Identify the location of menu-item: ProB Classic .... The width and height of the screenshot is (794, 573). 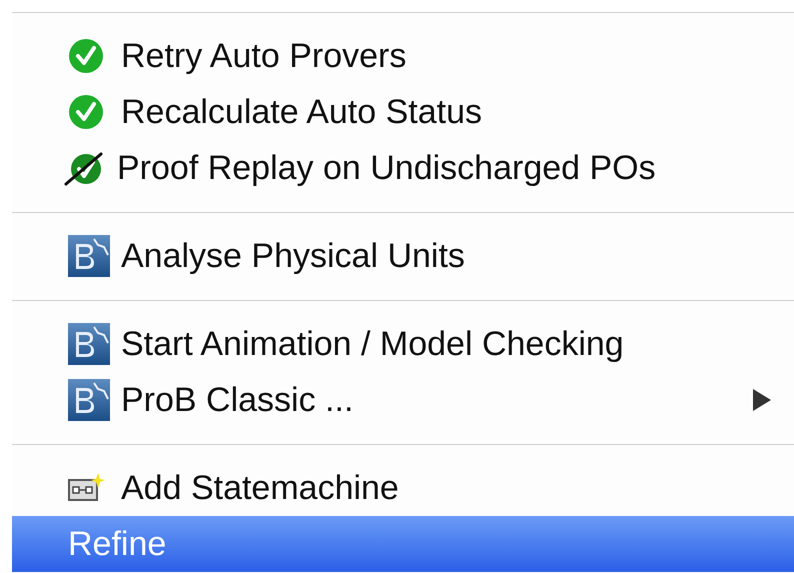
(403, 400).